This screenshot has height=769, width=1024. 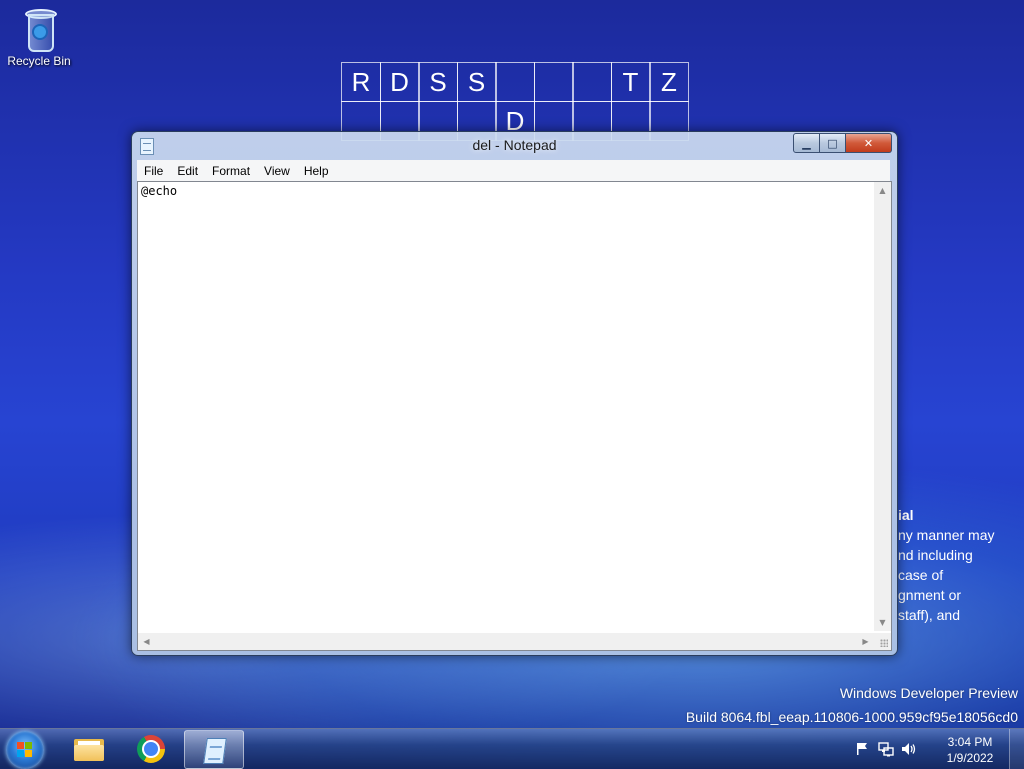 What do you see at coordinates (1016, 749) in the screenshot?
I see `show-desktop-button` at bounding box center [1016, 749].